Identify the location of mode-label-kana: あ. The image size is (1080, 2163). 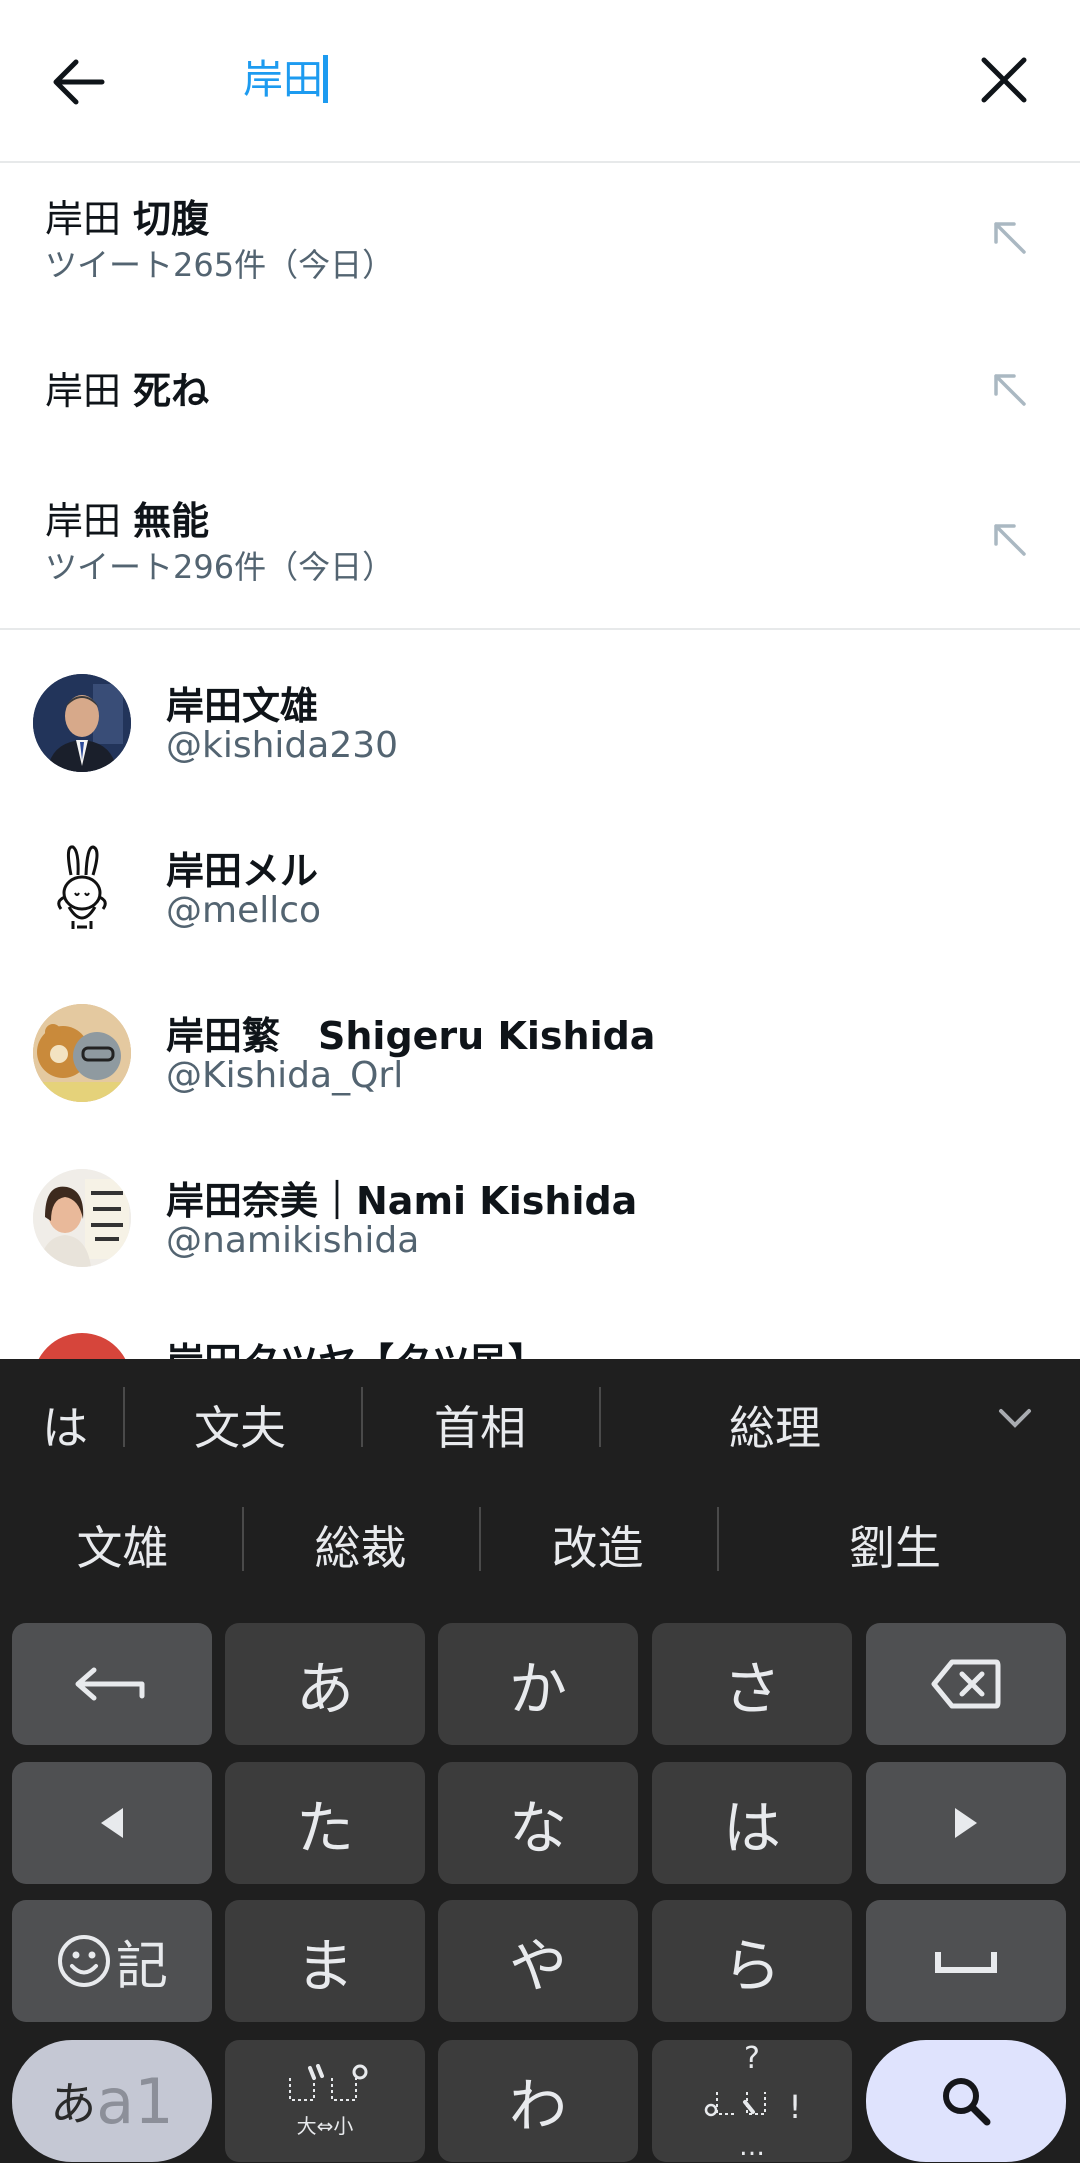
(73, 2104).